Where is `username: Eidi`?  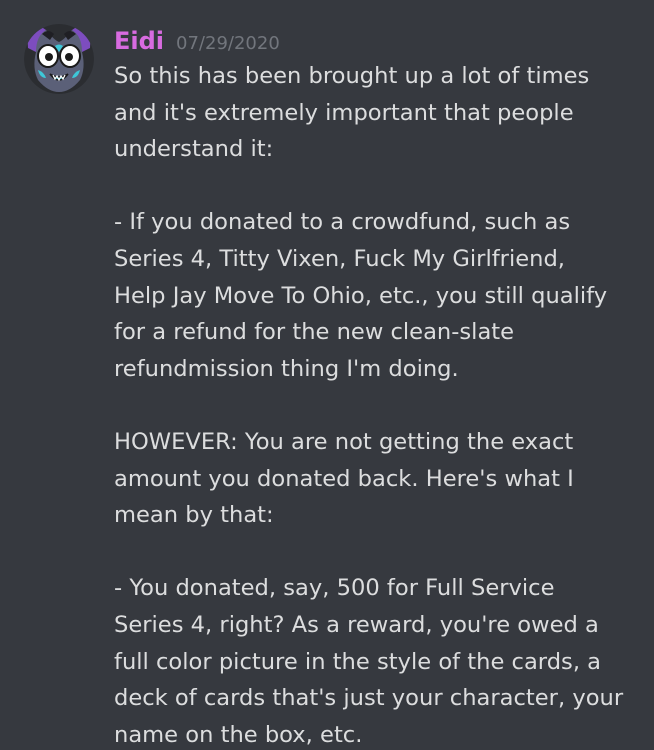
username: Eidi is located at coordinates (139, 41).